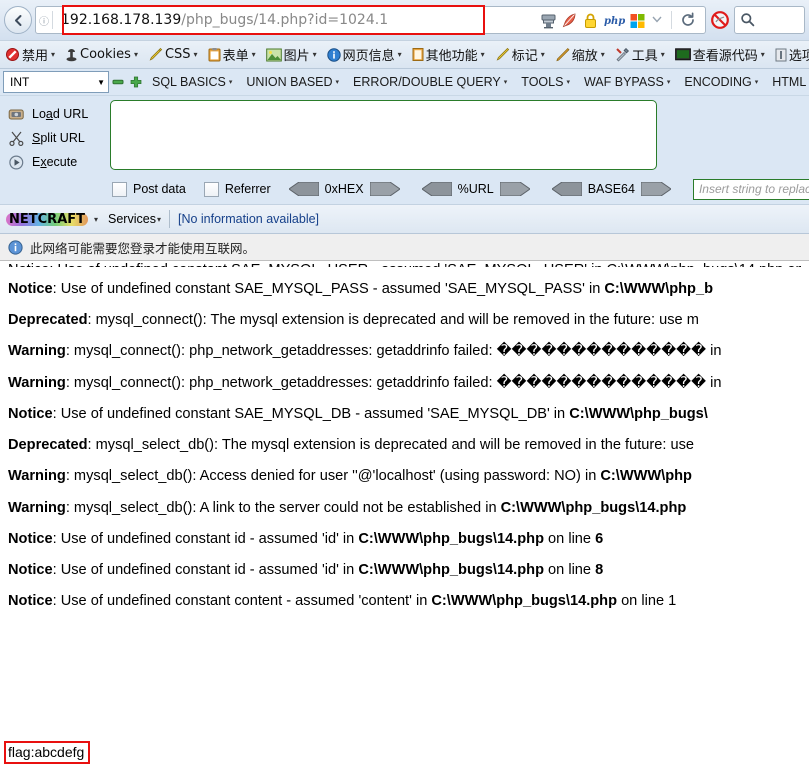  I want to click on info-icon, so click(15, 247).